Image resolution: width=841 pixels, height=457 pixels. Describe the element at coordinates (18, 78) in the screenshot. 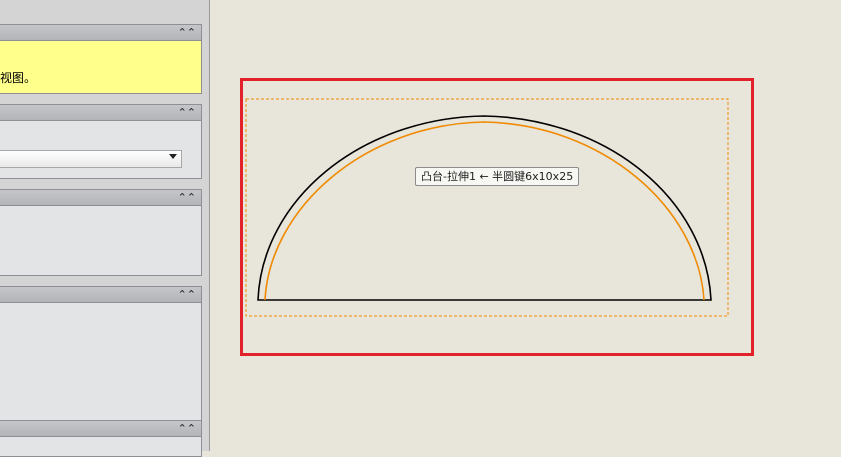

I see `message-text: 视图。` at that location.